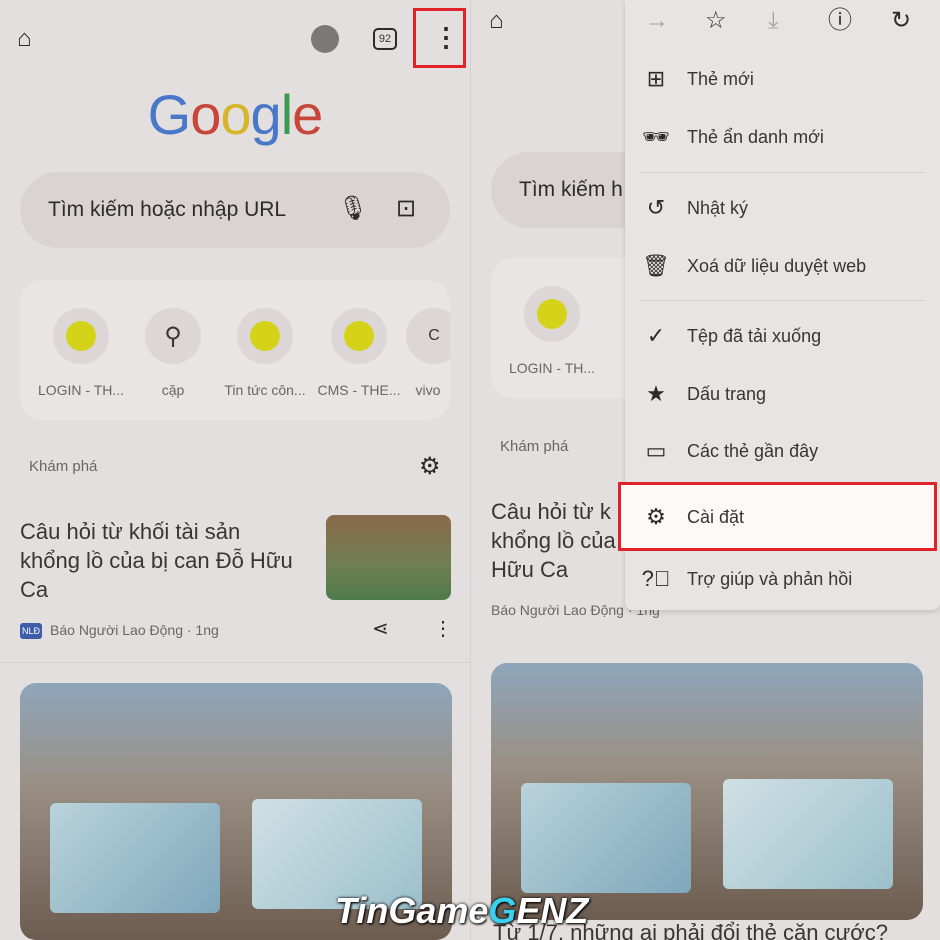 The width and height of the screenshot is (940, 940). What do you see at coordinates (134, 630) in the screenshot?
I see `source-text: Báo Người Lao Động · 1ng` at bounding box center [134, 630].